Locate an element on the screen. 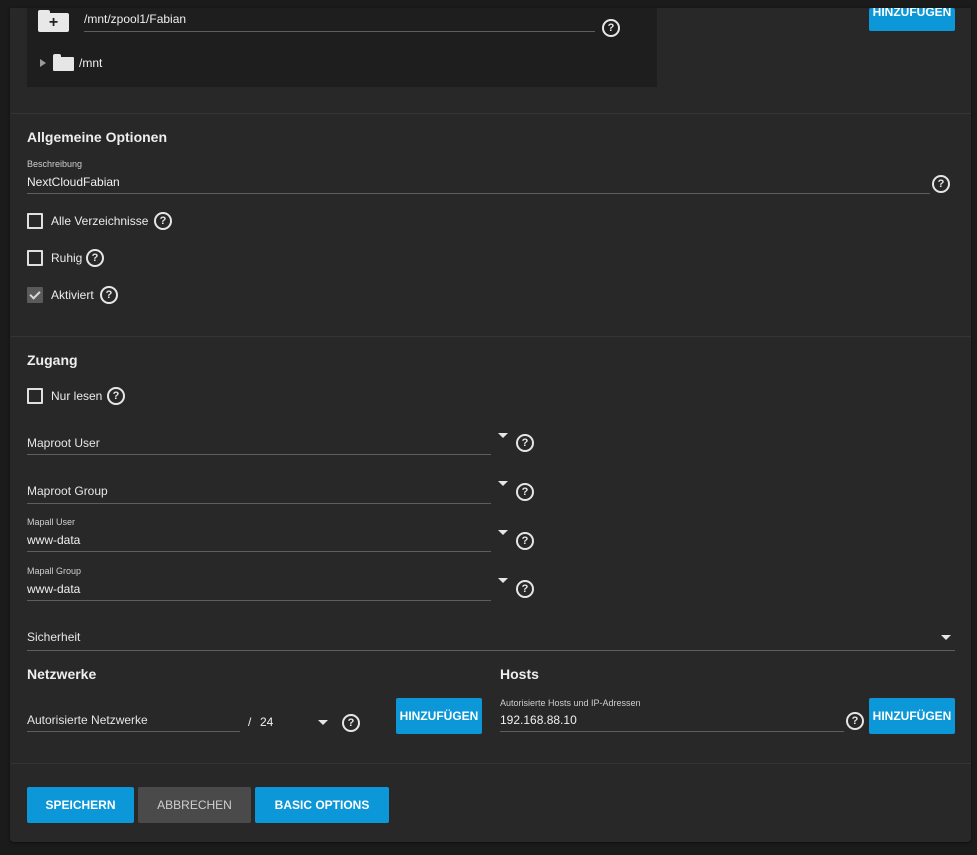  mapall-group-help-icon: ? is located at coordinates (525, 589).